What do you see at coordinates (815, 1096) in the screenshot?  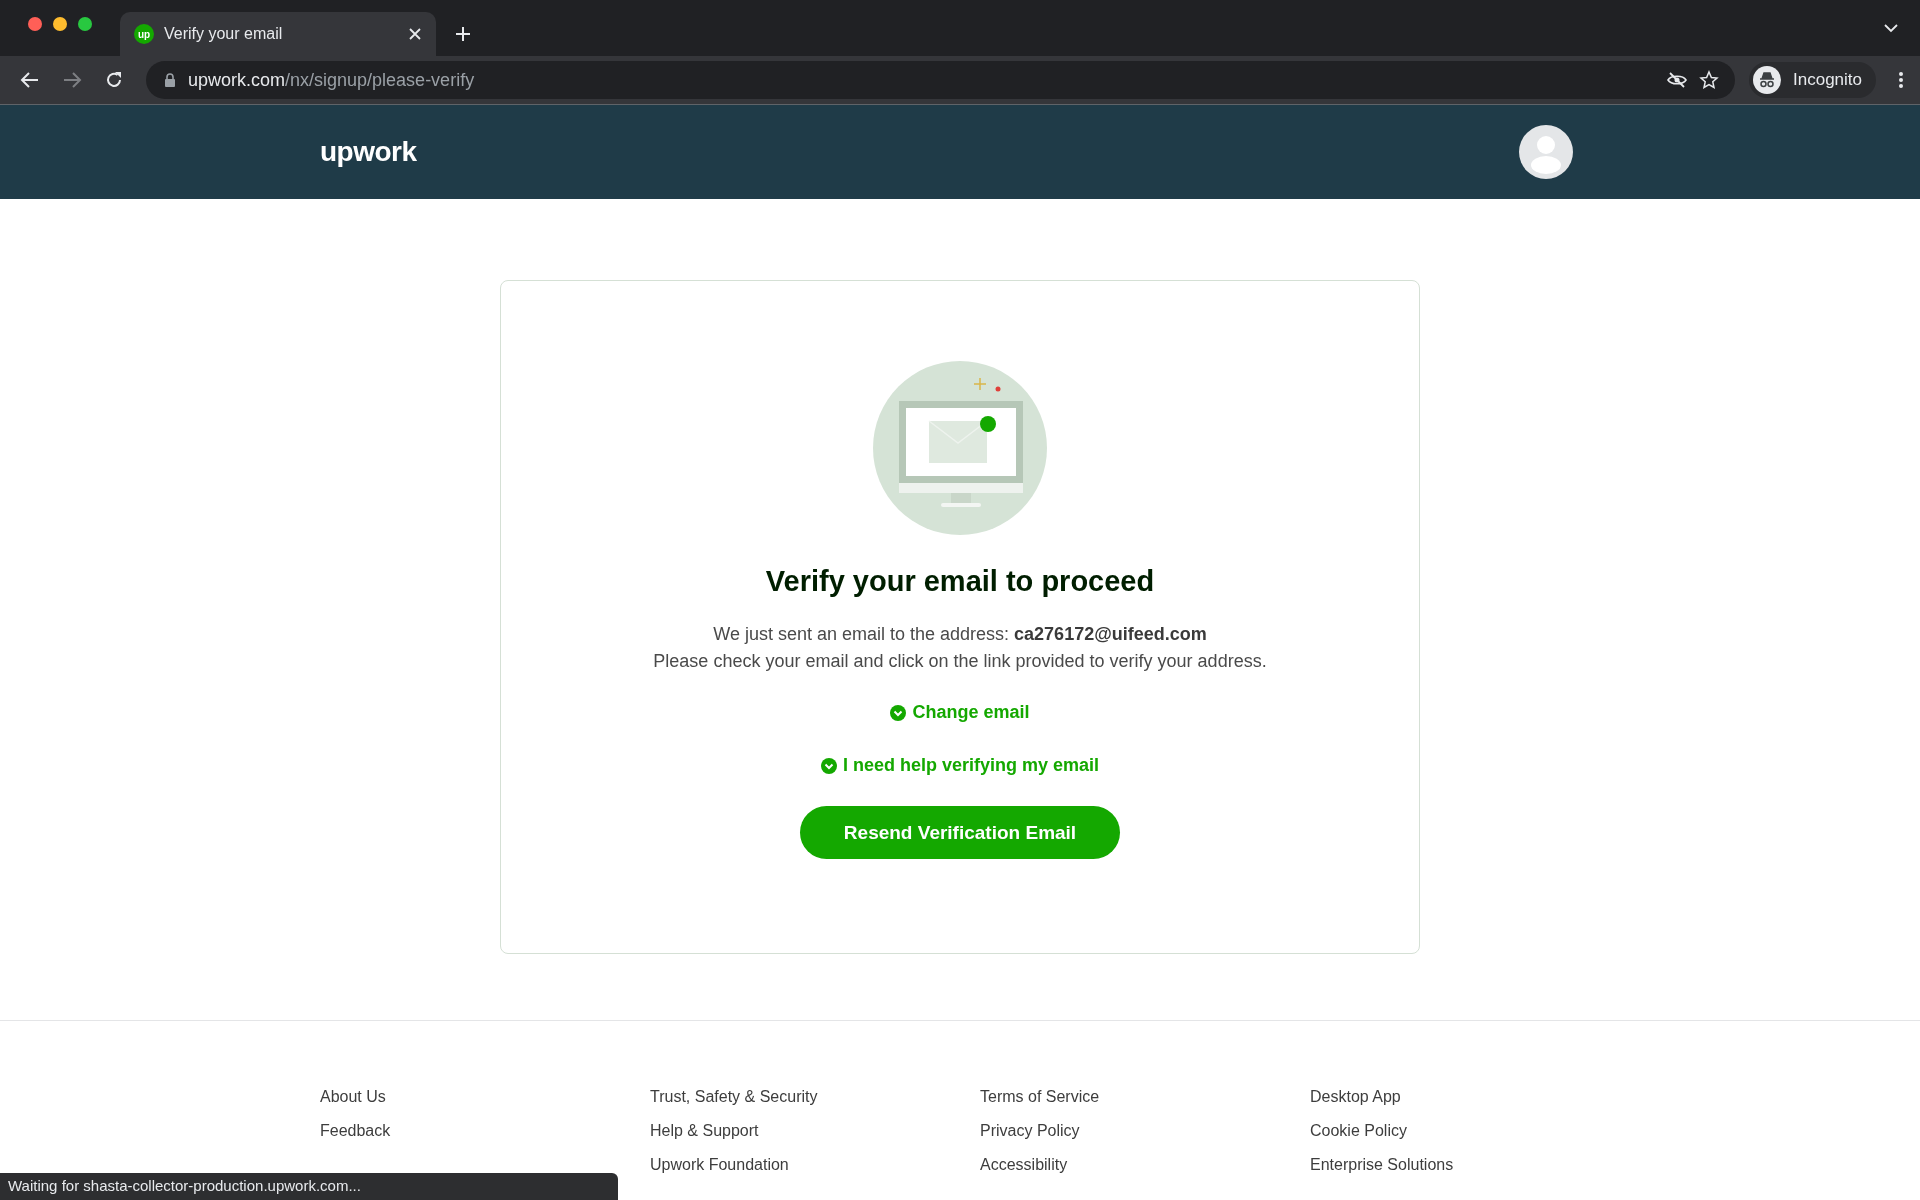 I see `footer-link: Trust, Safety & Security` at bounding box center [815, 1096].